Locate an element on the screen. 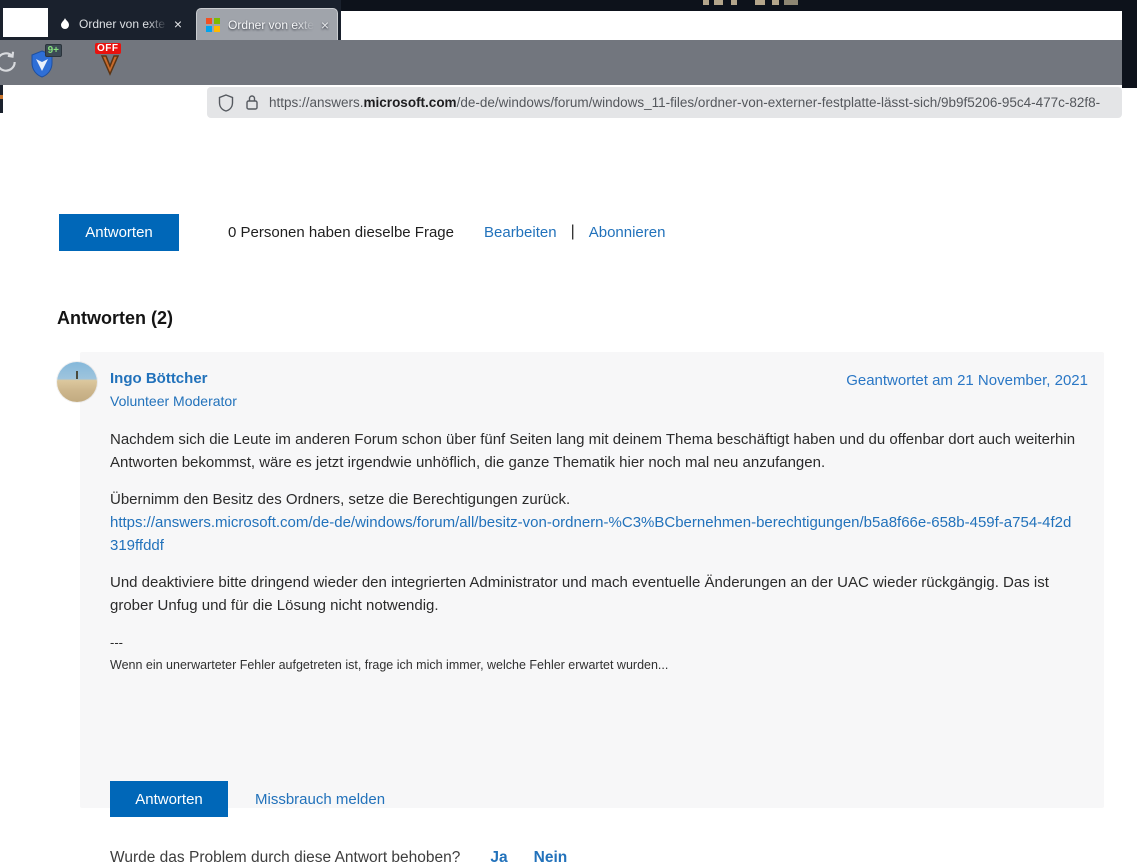  extension-badge: 9+ is located at coordinates (53, 50).